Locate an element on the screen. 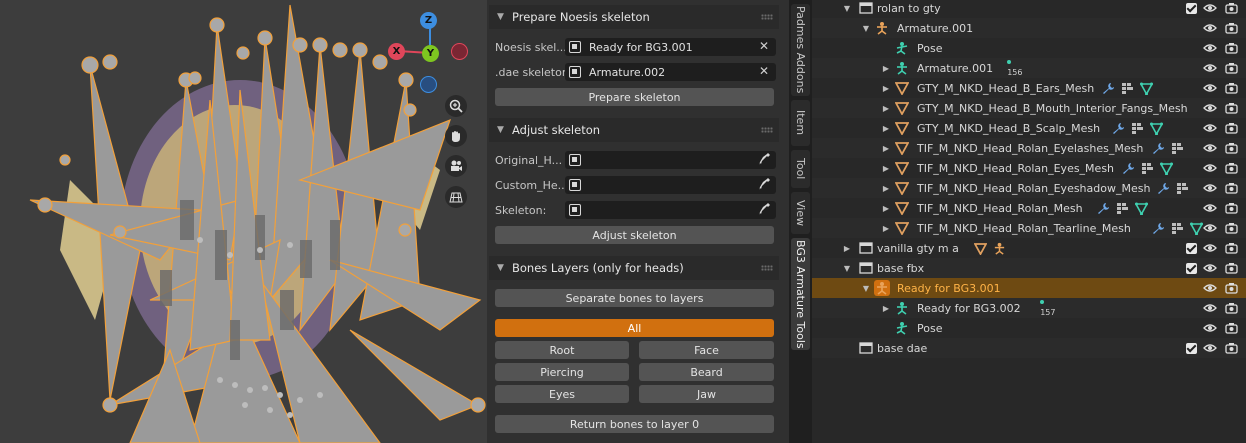  adjust-skeleton-panel-header: ▼ Adjust skeleton is located at coordinates (634, 130).